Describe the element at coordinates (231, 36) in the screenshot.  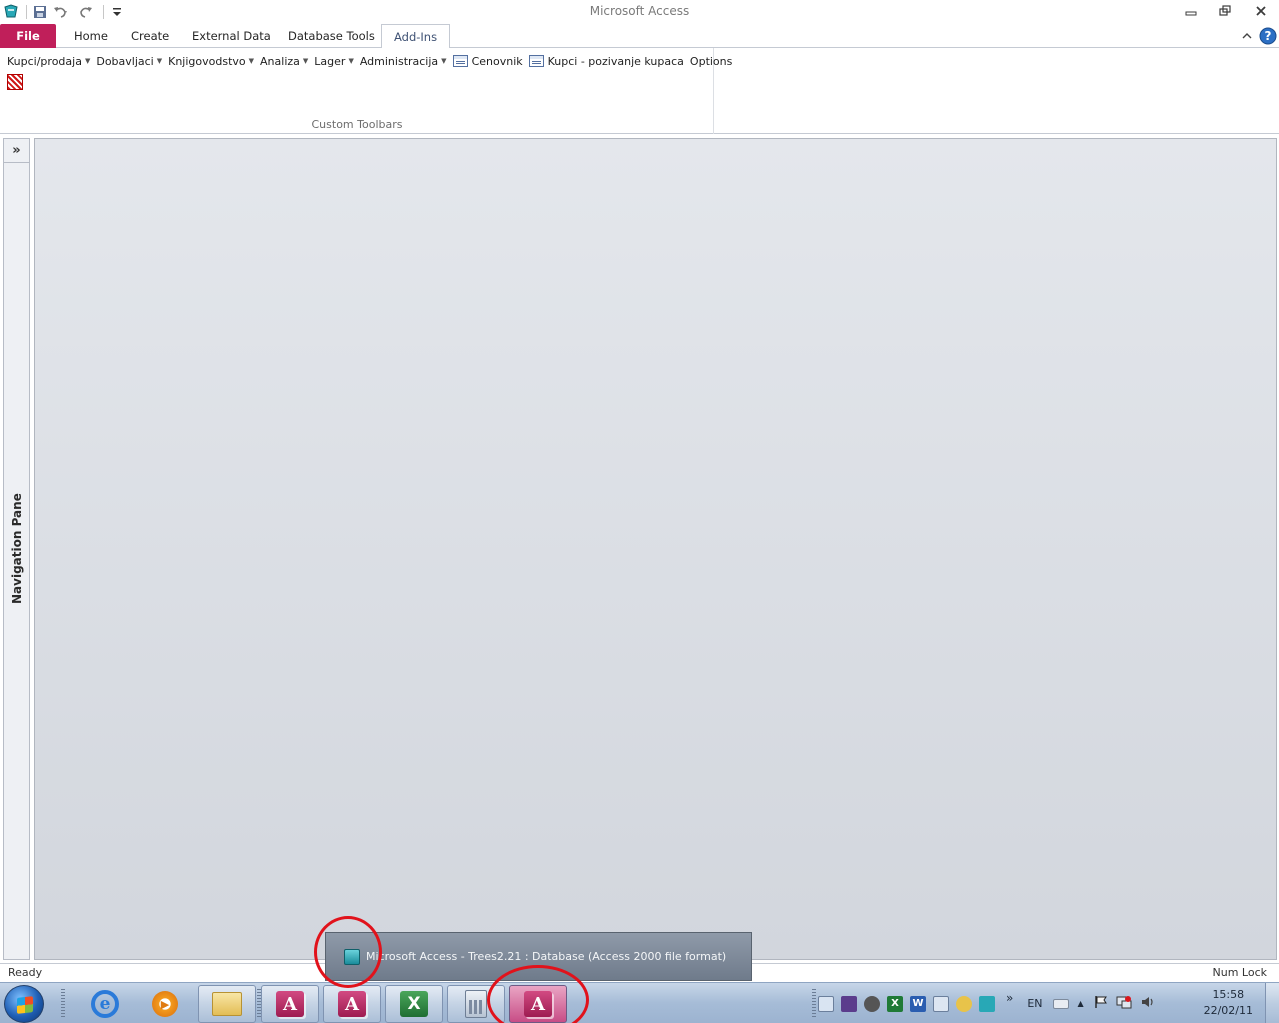
I see `tab-external-data: External Data` at that location.